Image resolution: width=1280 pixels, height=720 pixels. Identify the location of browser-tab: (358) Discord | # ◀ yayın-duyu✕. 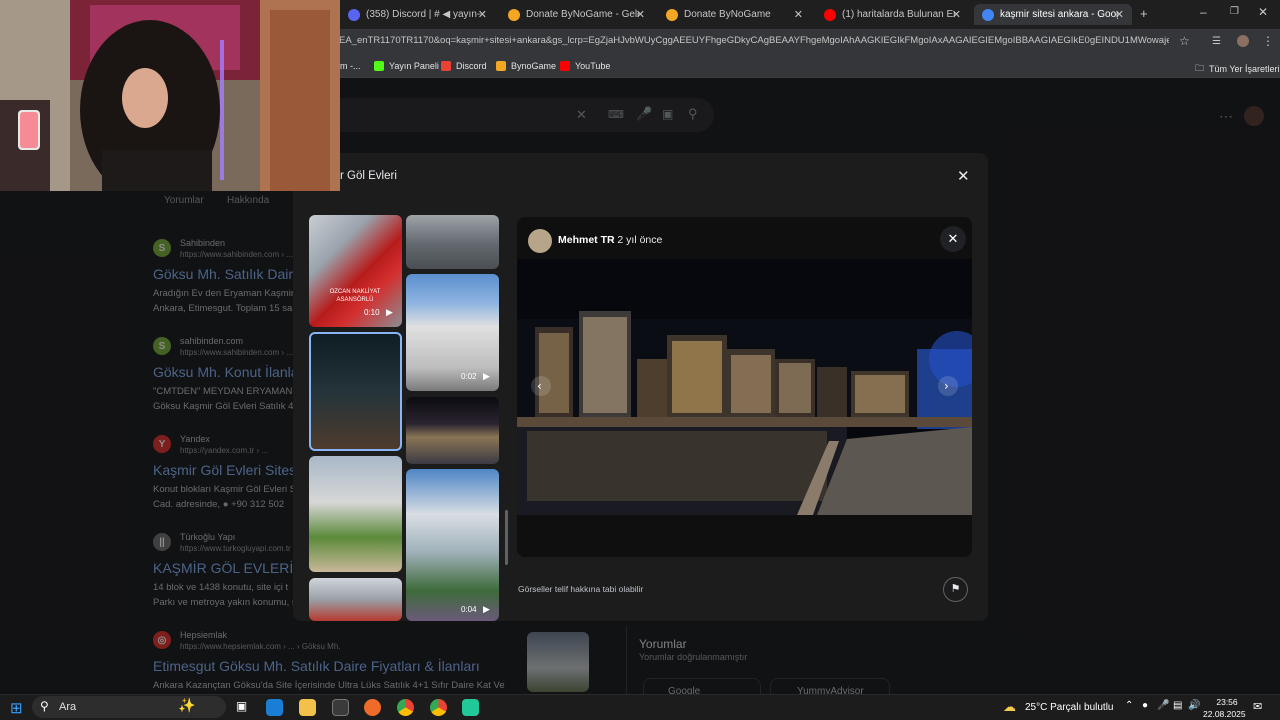
(417, 14).